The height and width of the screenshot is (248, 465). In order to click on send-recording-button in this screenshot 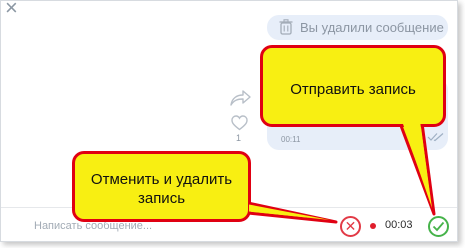, I will do `click(438, 226)`.